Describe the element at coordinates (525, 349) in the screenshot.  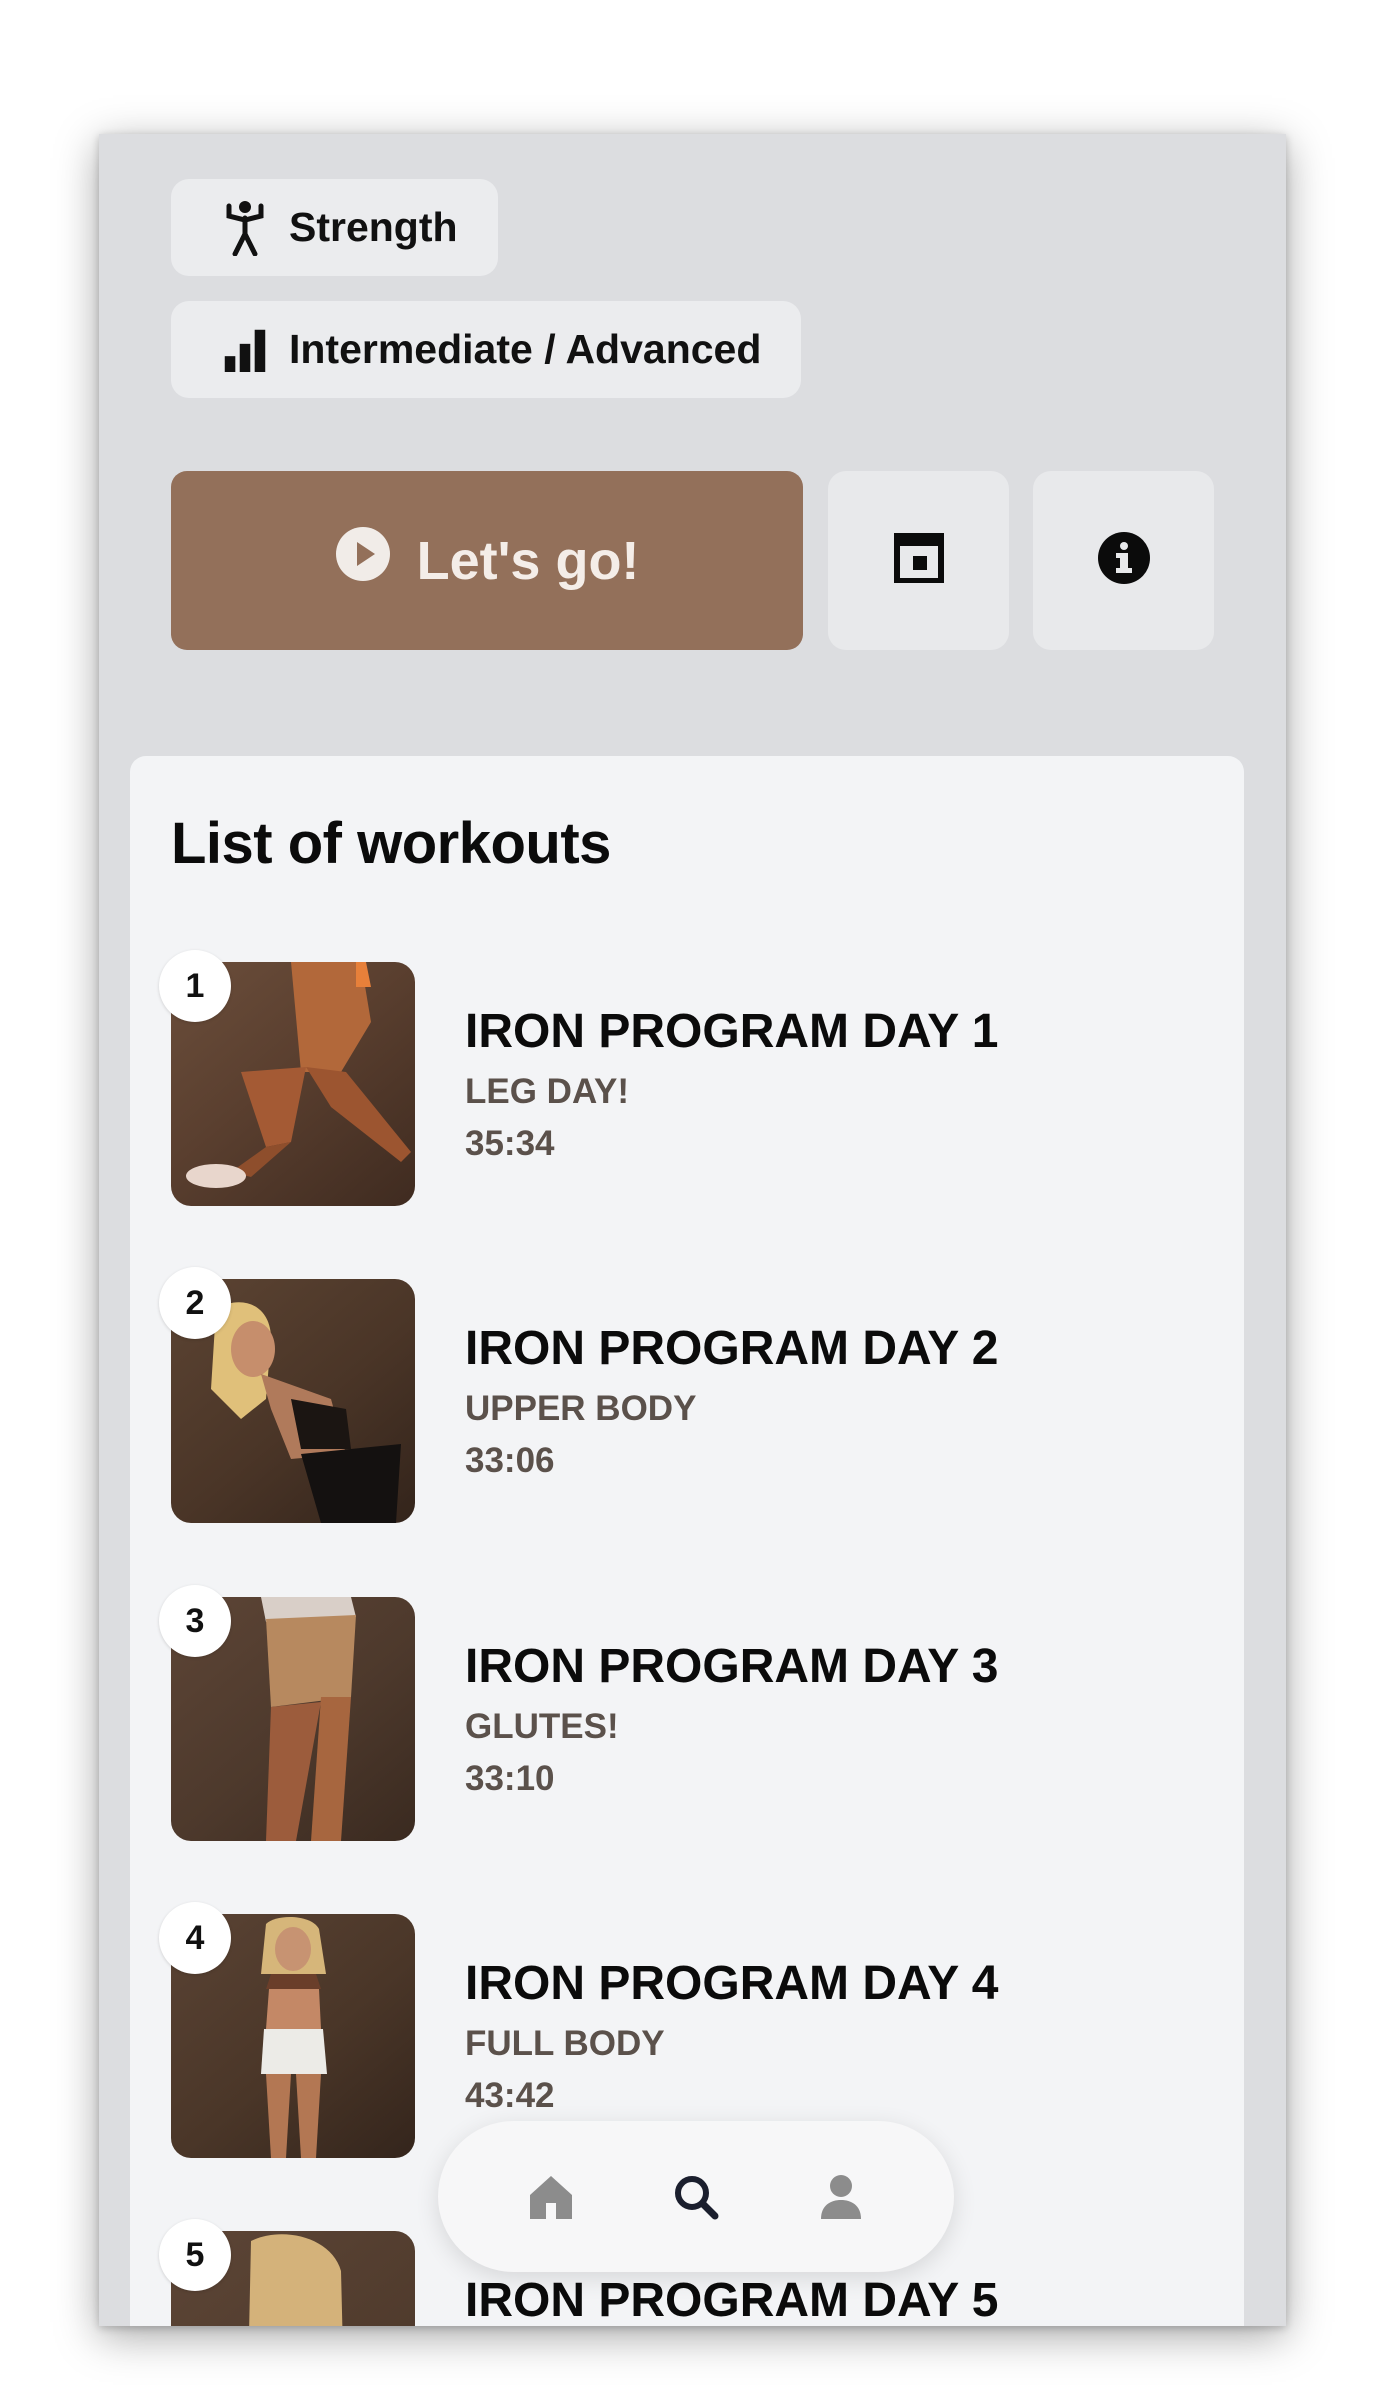
I see `tag-label: Intermediate / Advanced` at that location.